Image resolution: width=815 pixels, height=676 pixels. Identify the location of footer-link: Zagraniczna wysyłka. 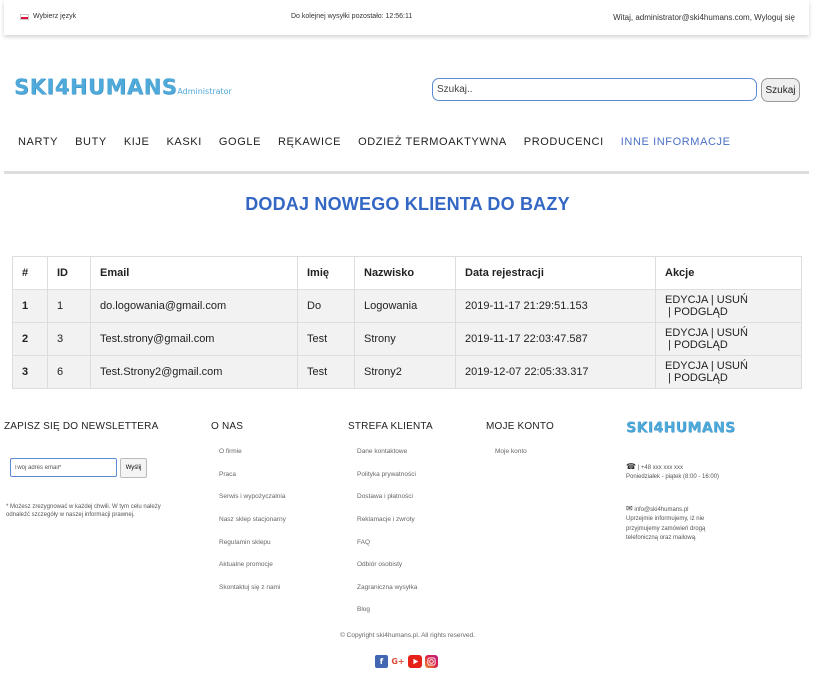
(387, 587).